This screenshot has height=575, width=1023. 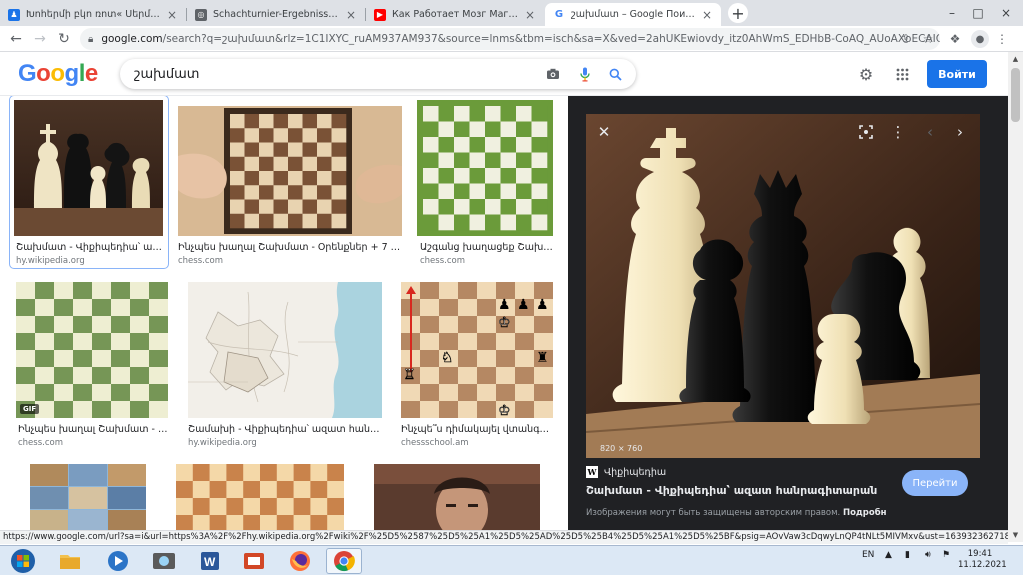 What do you see at coordinates (70, 561) in the screenshot?
I see `taskbar-explorer-icon` at bounding box center [70, 561].